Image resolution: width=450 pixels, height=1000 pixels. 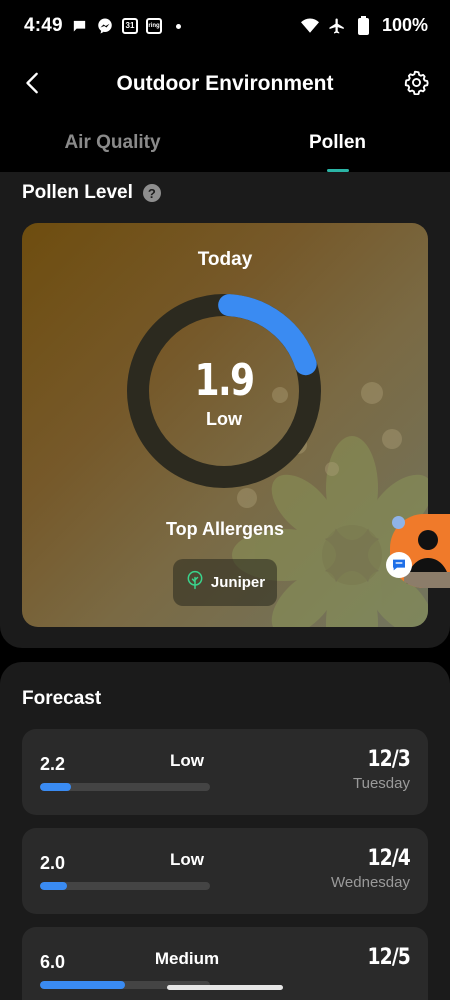 What do you see at coordinates (225, 772) in the screenshot?
I see `forecast-card: 2.2 Low 12/3 Tuesday` at bounding box center [225, 772].